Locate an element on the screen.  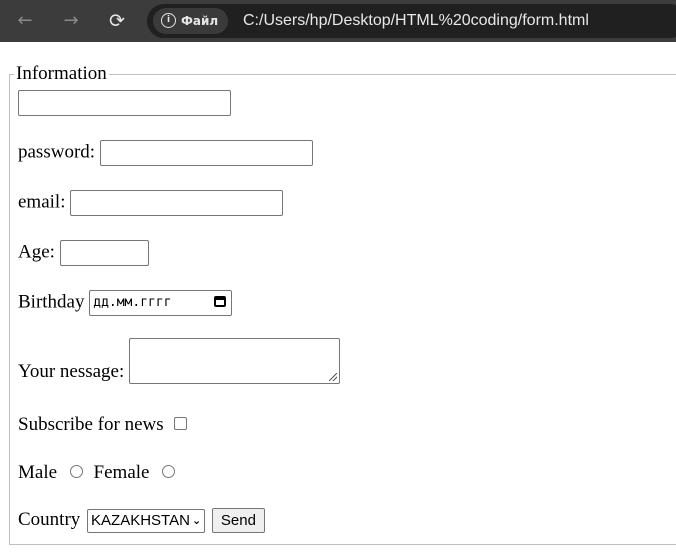
site-info-chip: i Файл is located at coordinates (191, 21).